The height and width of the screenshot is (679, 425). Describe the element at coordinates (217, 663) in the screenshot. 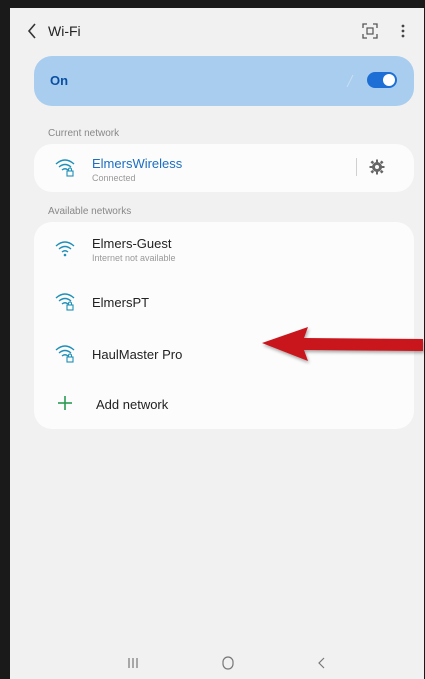

I see `system-nav-bar` at that location.